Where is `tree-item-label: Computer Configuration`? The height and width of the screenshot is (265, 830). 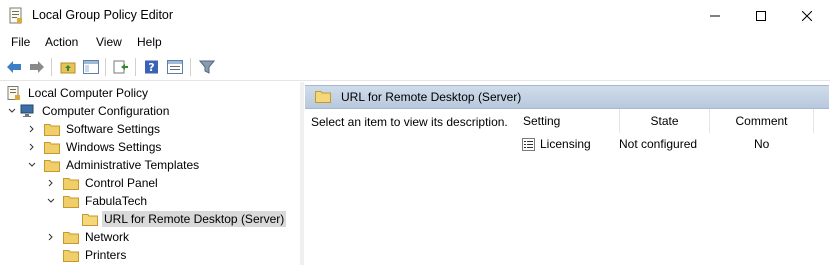
tree-item-label: Computer Configuration is located at coordinates (106, 111).